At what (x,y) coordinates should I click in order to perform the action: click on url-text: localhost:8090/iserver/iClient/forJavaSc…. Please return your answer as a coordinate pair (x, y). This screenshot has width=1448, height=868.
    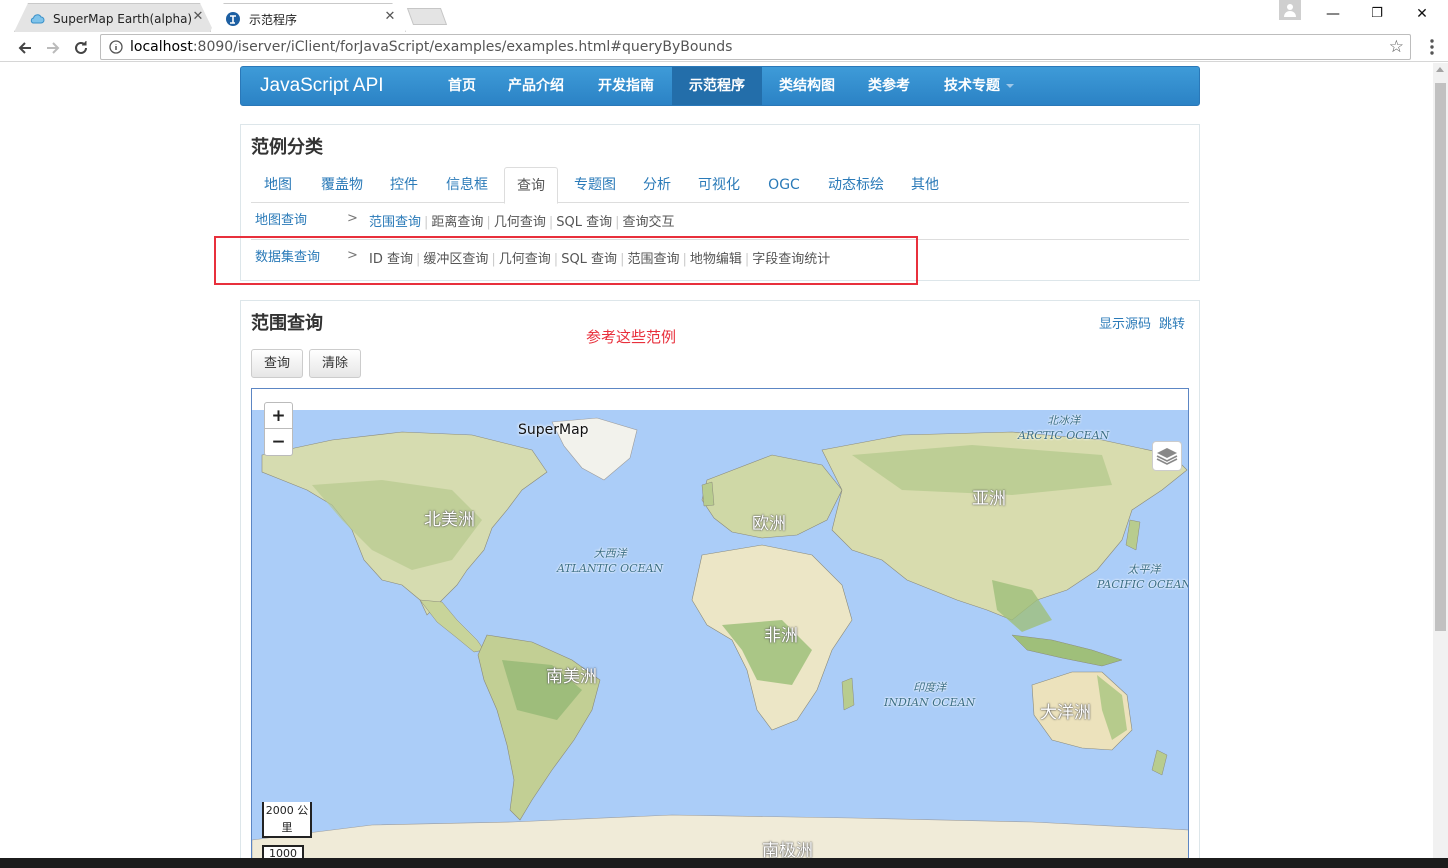
    Looking at the image, I should click on (431, 47).